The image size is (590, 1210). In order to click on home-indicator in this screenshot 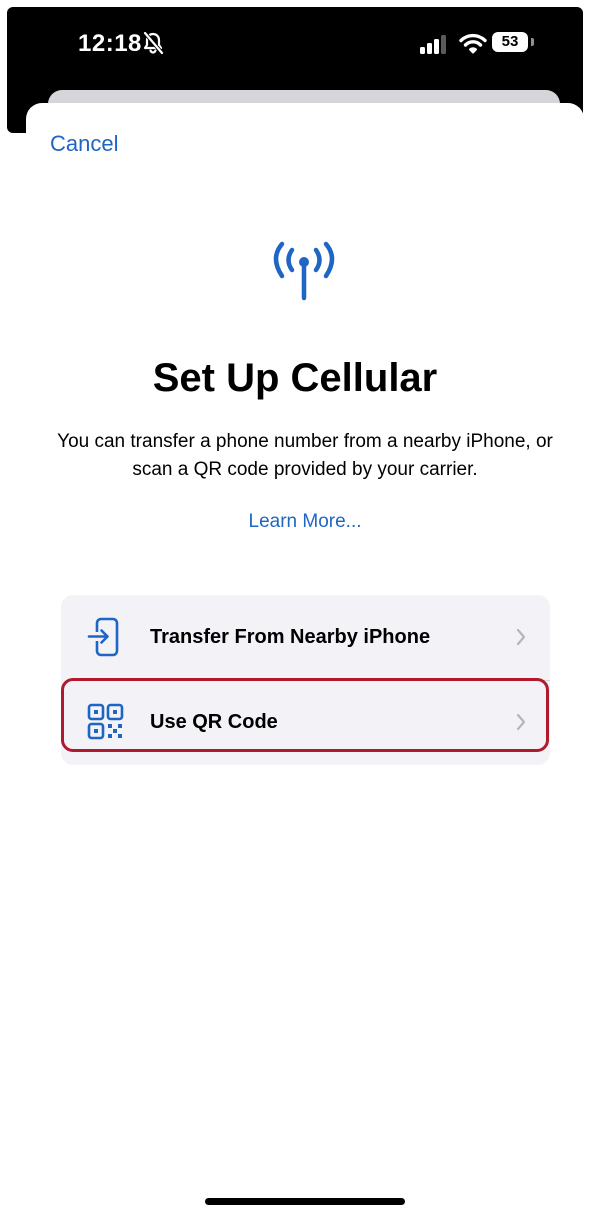, I will do `click(305, 1201)`.